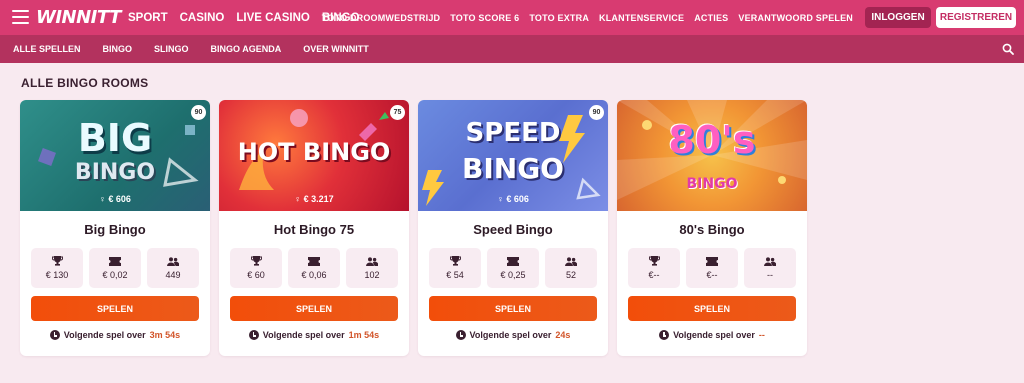 Image resolution: width=1024 pixels, height=383 pixels. I want to click on register-button: REGISTREREN, so click(976, 17).